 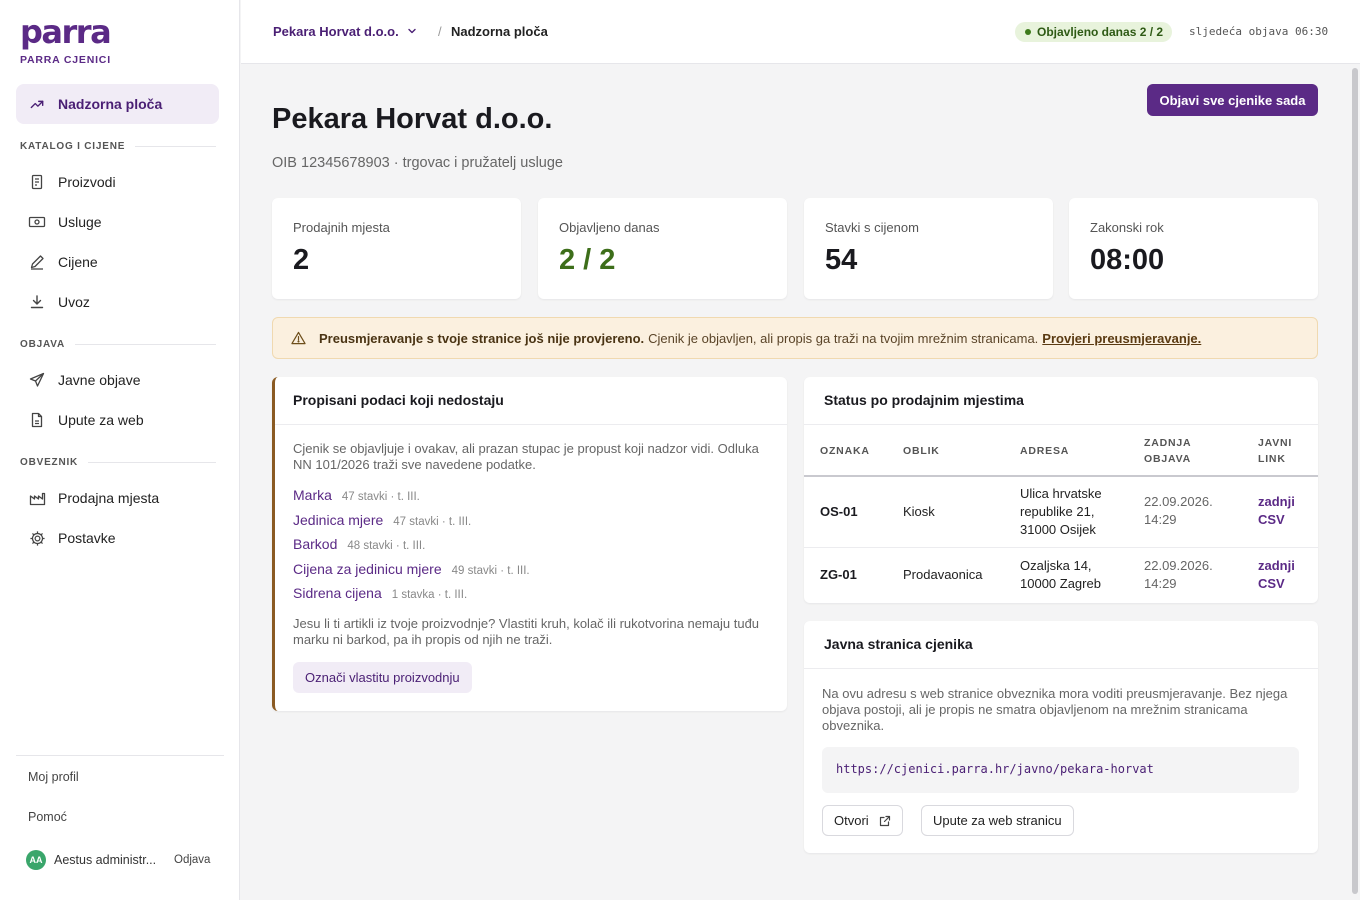 I want to click on sidebar-item-label: Javne objave, so click(x=99, y=380).